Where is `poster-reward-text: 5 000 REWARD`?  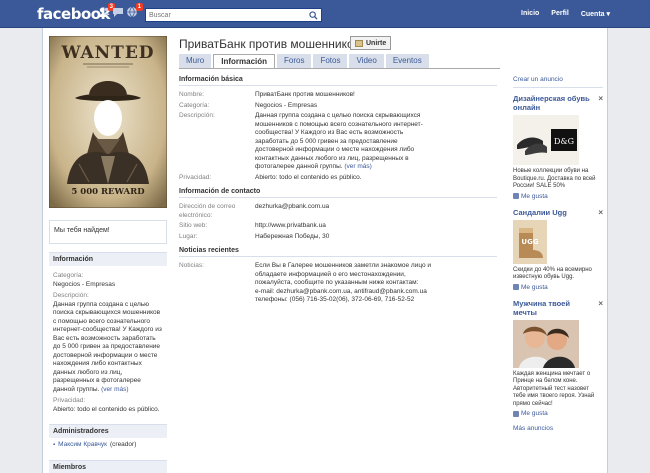
poster-reward-text: 5 000 REWARD is located at coordinates (108, 192).